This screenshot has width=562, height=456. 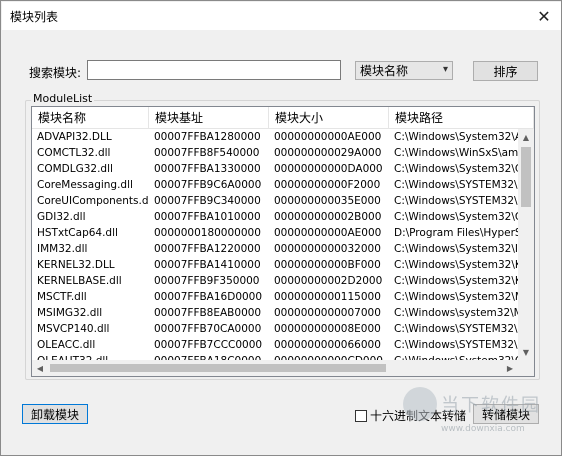 What do you see at coordinates (328, 153) in the screenshot?
I see `cell-module-size: 000000000029A000` at bounding box center [328, 153].